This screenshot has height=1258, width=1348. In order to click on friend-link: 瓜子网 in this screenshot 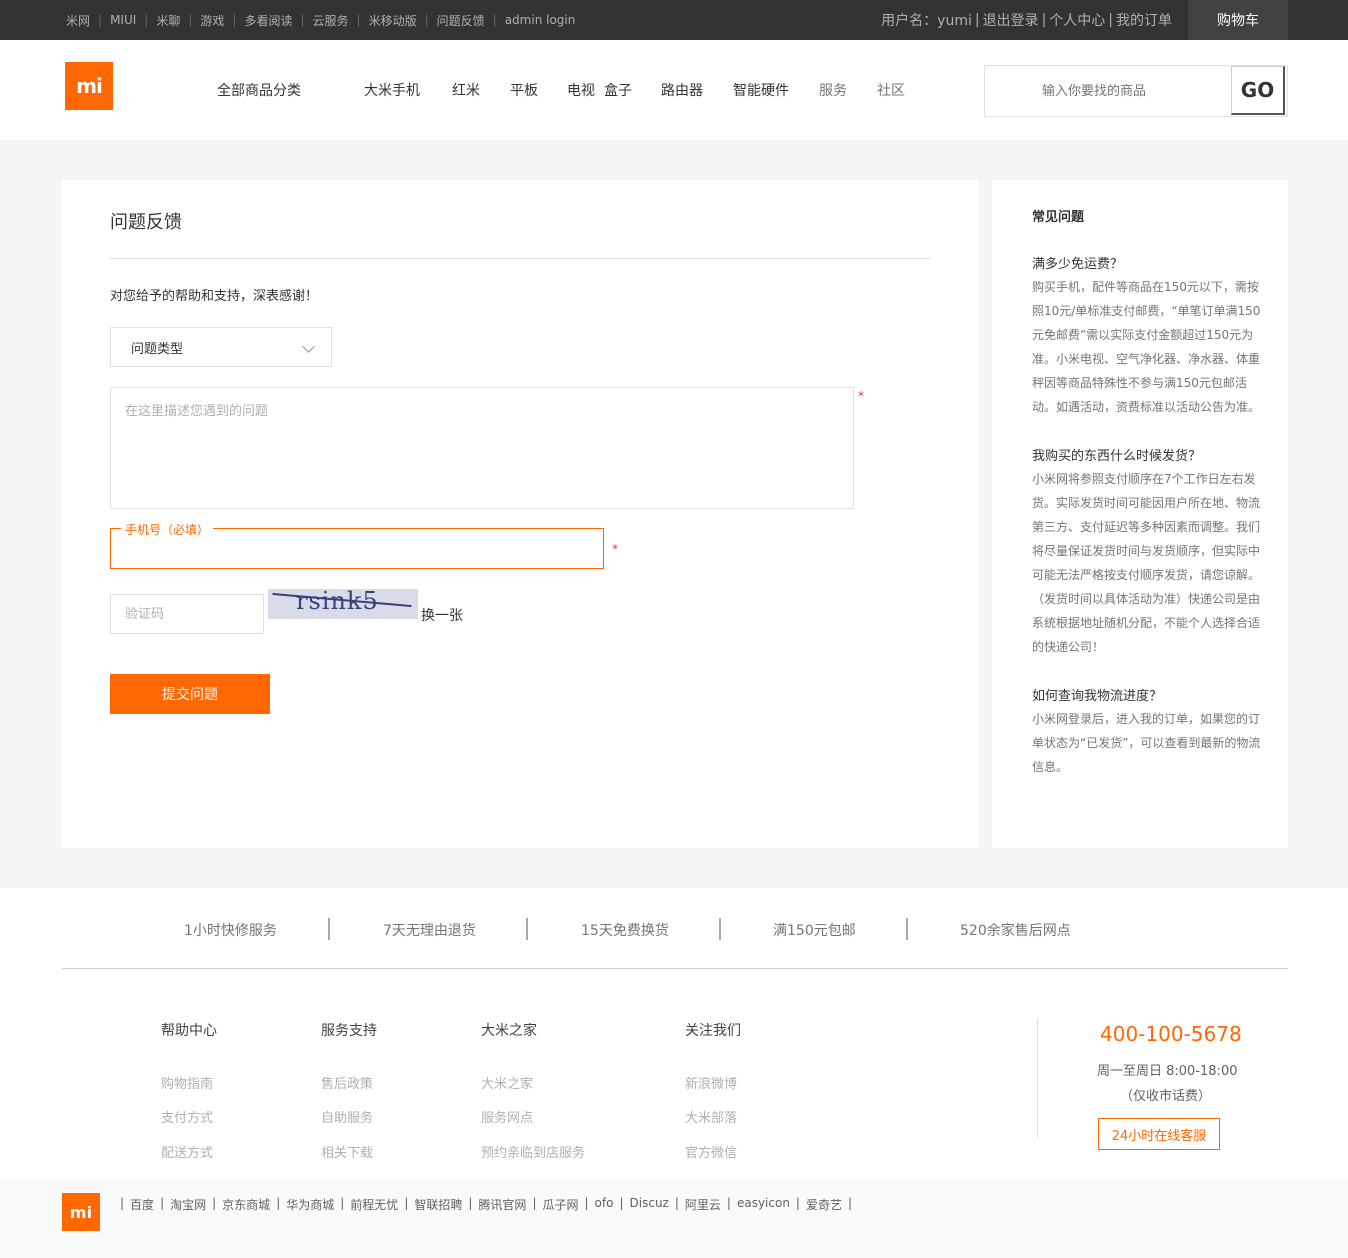, I will do `click(560, 1204)`.